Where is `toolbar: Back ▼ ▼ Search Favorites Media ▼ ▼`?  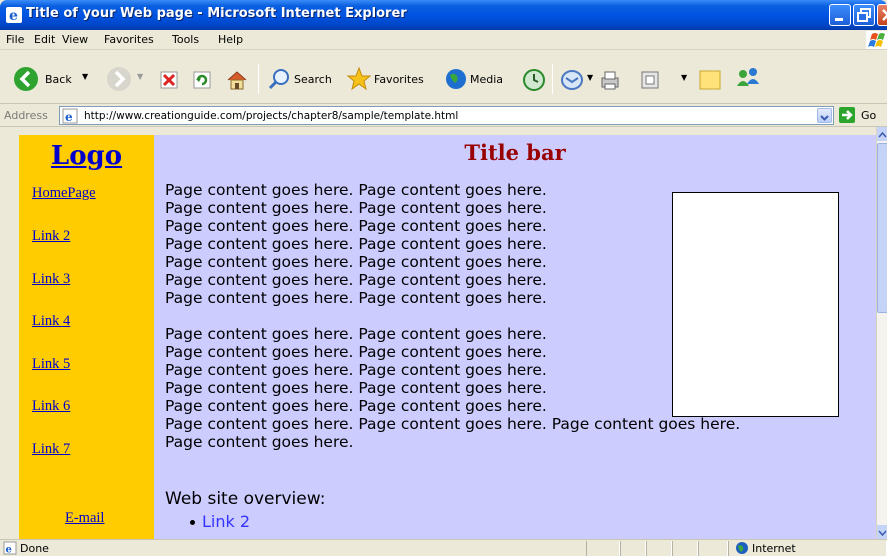
toolbar: Back ▼ ▼ Search Favorites Media ▼ ▼ is located at coordinates (443, 77).